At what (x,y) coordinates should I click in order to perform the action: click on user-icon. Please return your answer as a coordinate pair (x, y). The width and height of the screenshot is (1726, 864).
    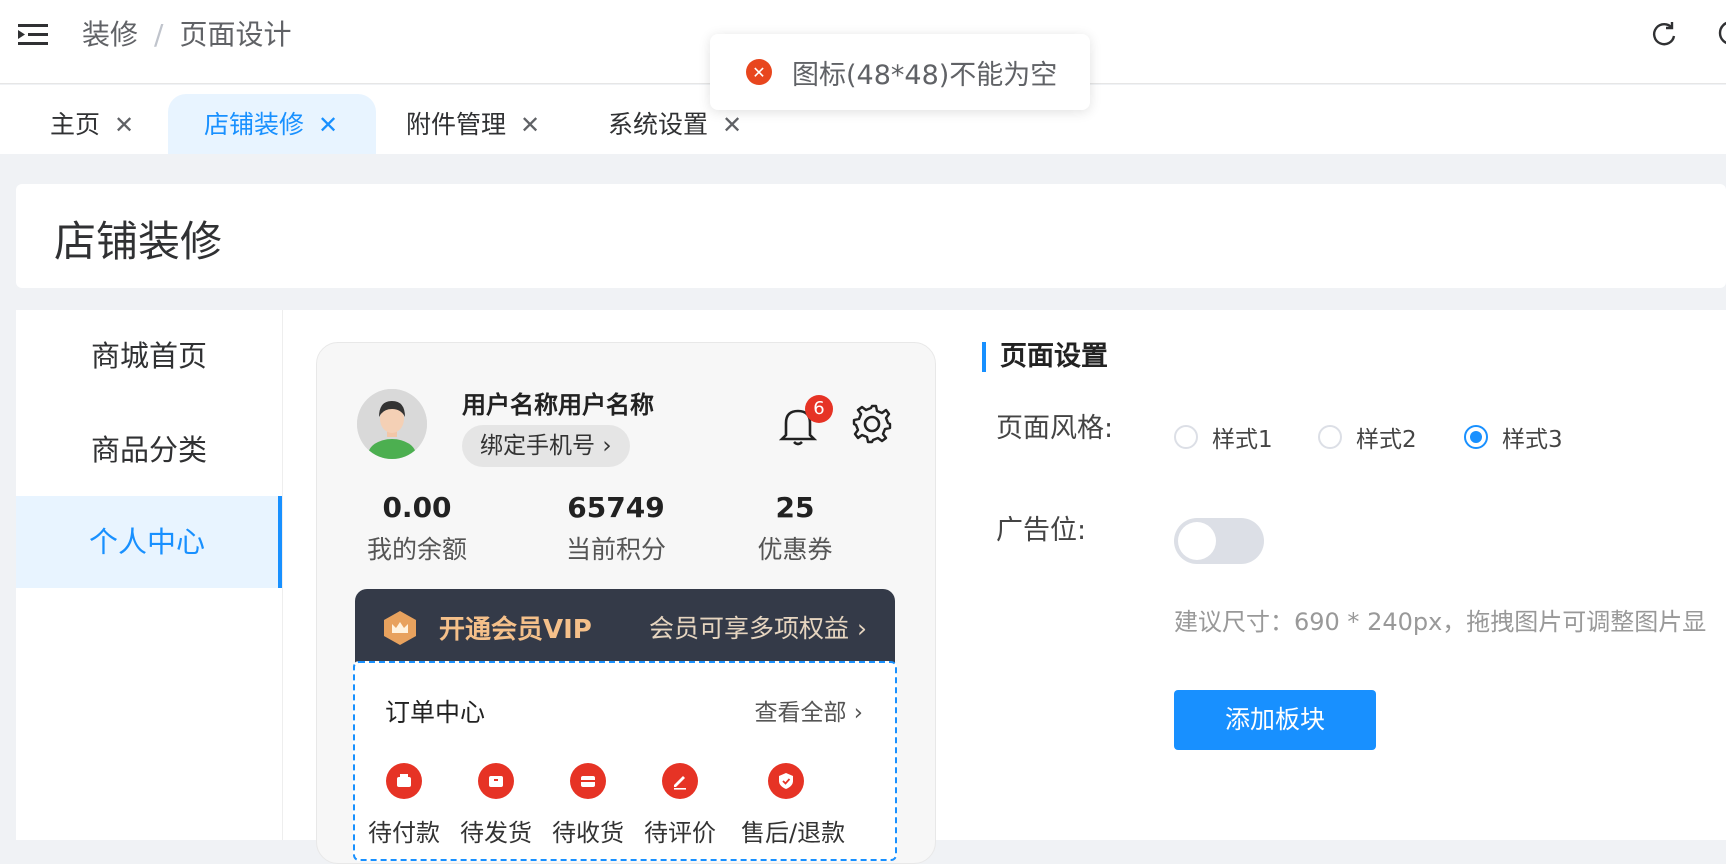
    Looking at the image, I should click on (1721, 33).